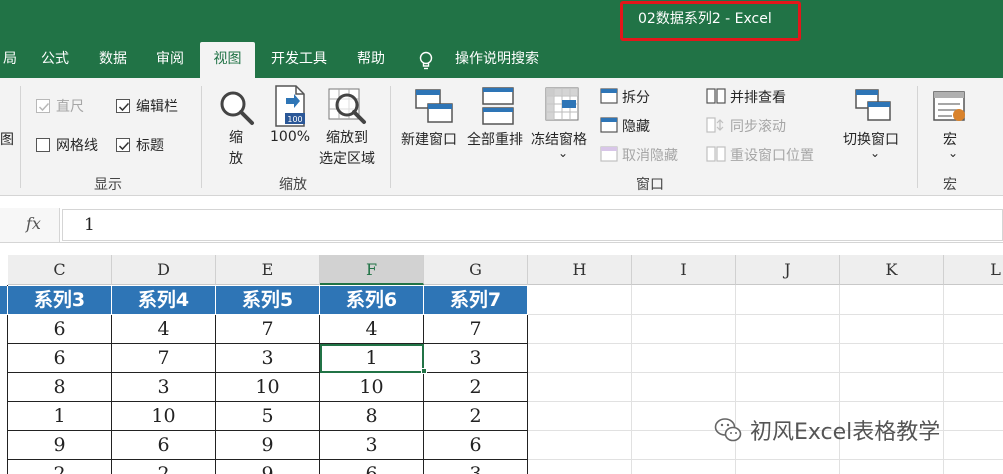 This screenshot has width=1003, height=474. I want to click on tab-1: 公式, so click(55, 60).